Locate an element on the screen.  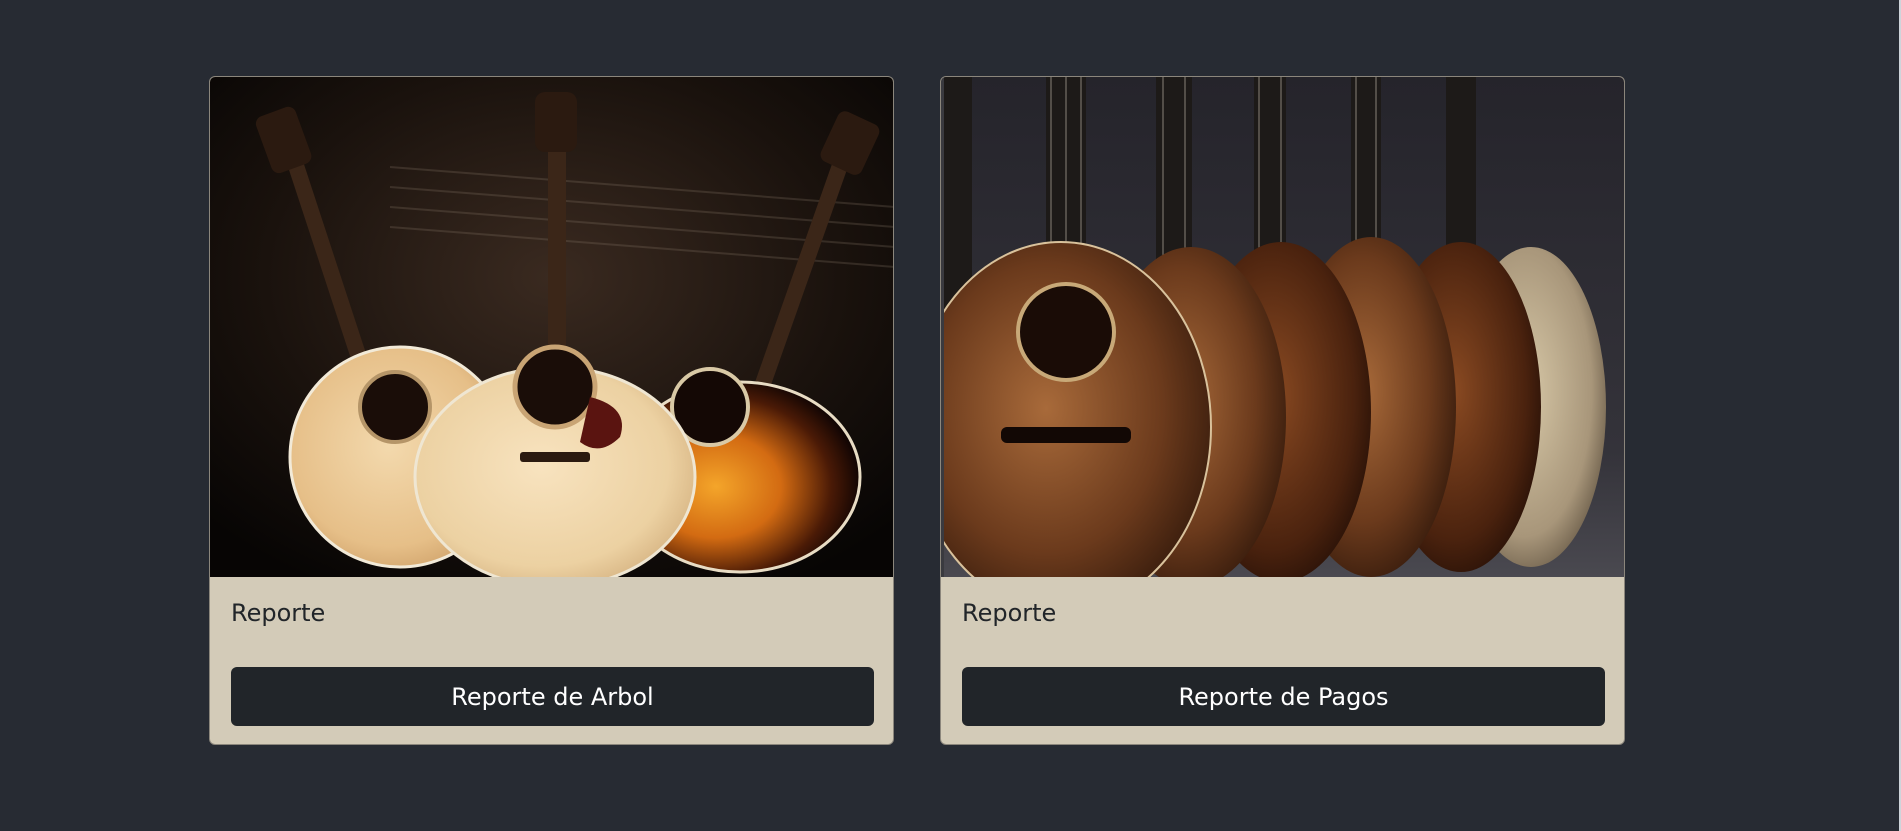
reporte-pagos-button: Reporte de Pagos is located at coordinates (1283, 696).